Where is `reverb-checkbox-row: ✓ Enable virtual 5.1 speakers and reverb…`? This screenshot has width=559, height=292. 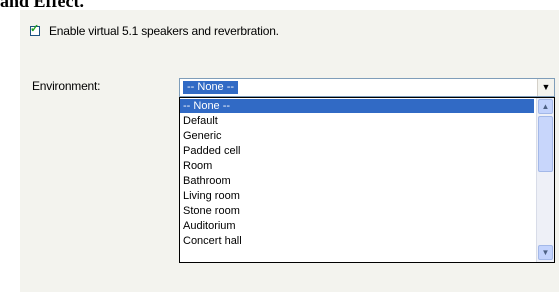
reverb-checkbox-row: ✓ Enable virtual 5.1 speakers and reverb… is located at coordinates (154, 30).